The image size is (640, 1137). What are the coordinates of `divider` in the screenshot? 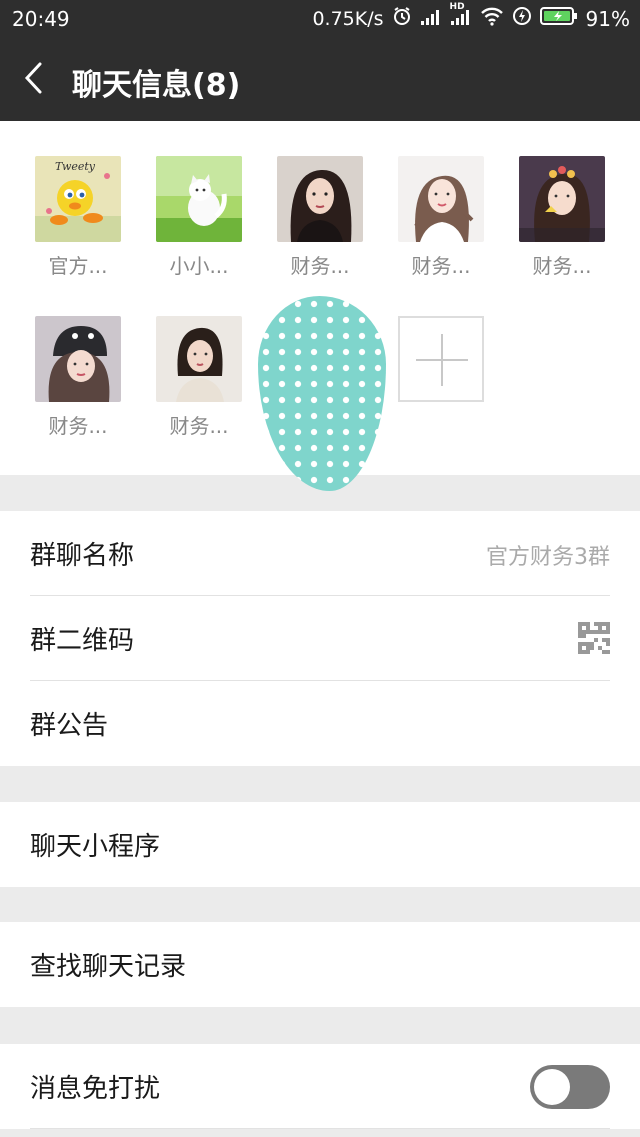 It's located at (320, 1128).